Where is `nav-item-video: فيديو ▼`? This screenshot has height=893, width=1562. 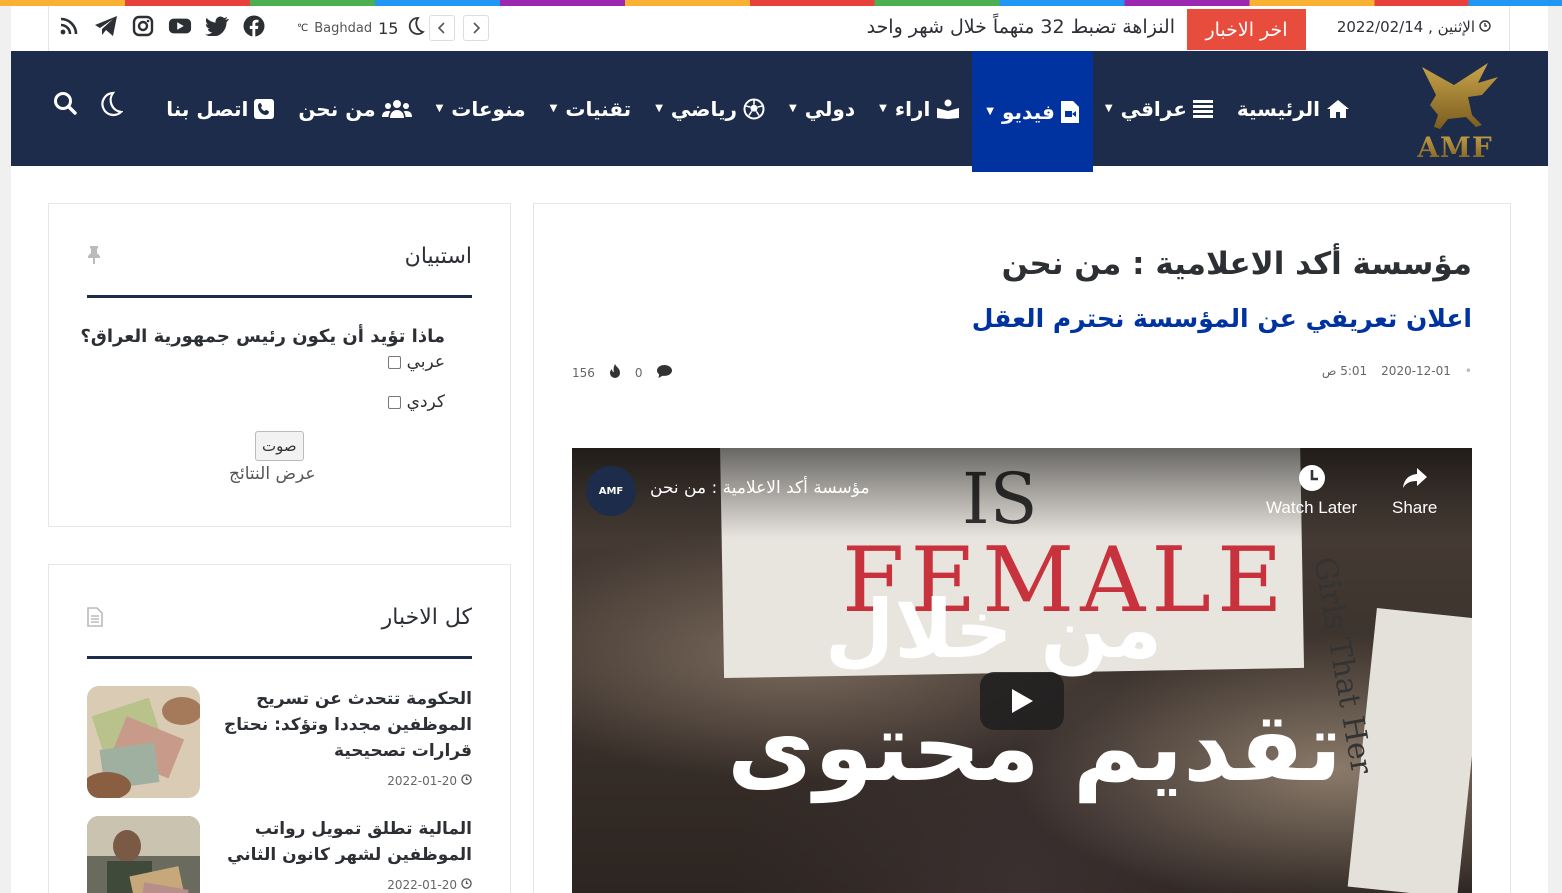
nav-item-video: فيديو ▼ is located at coordinates (1032, 111).